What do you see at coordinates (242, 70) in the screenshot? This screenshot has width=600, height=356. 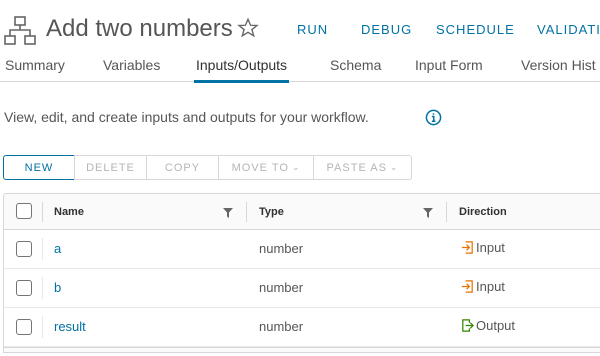 I see `tab-inputs-outputs: Inputs/Outputs` at bounding box center [242, 70].